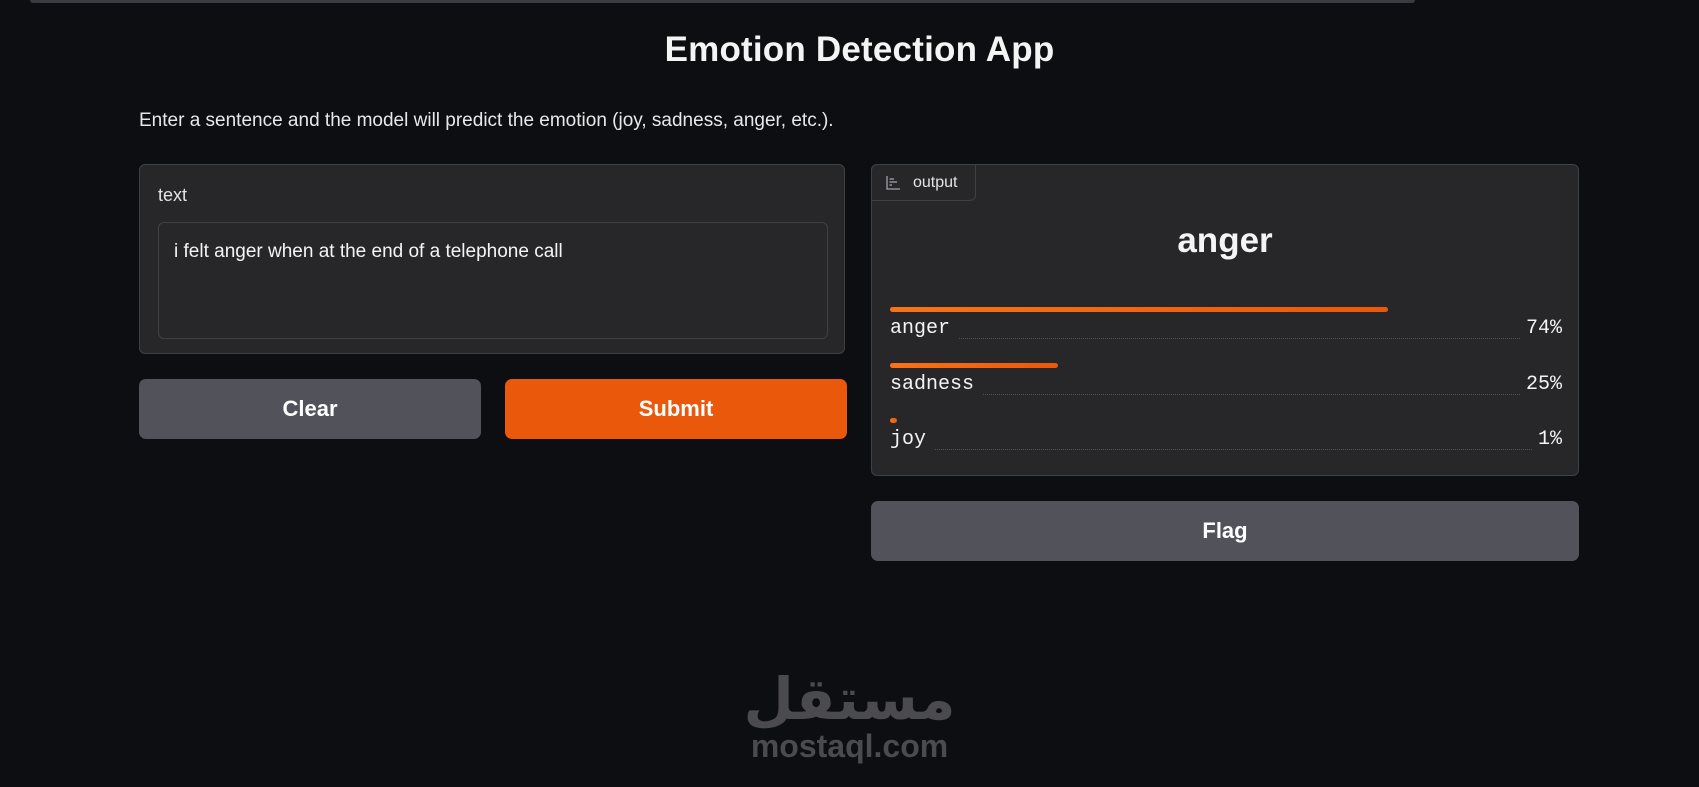  I want to click on confidence-label: anger, so click(924, 328).